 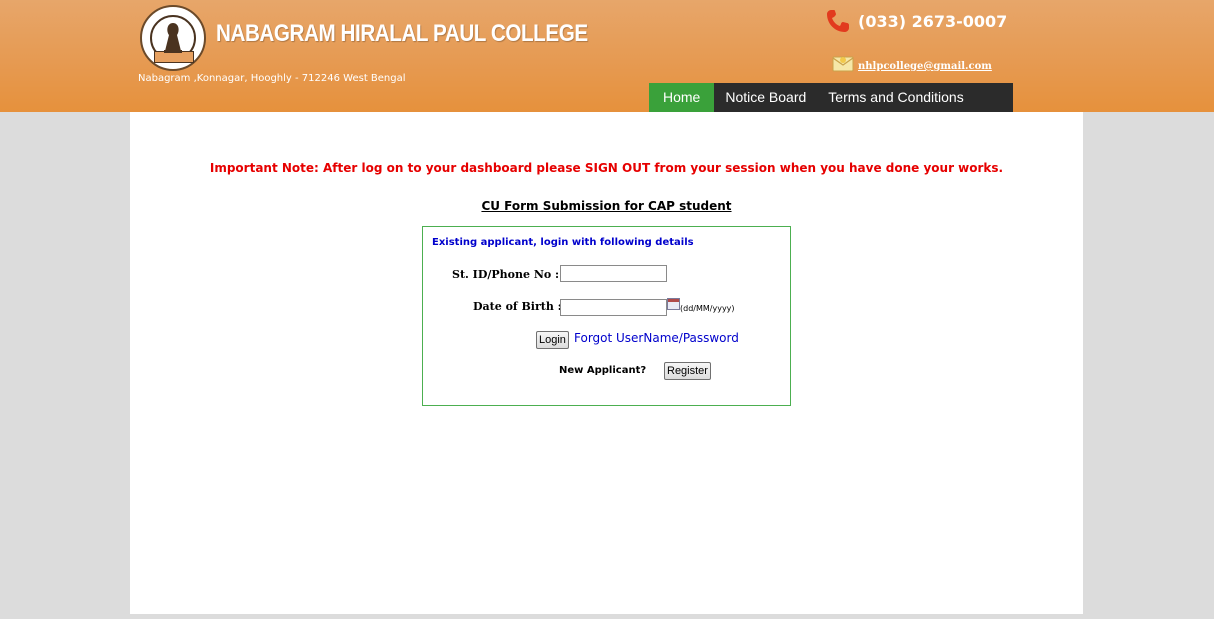 What do you see at coordinates (933, 21) in the screenshot?
I see `phone-number: (033) 2673-0007` at bounding box center [933, 21].